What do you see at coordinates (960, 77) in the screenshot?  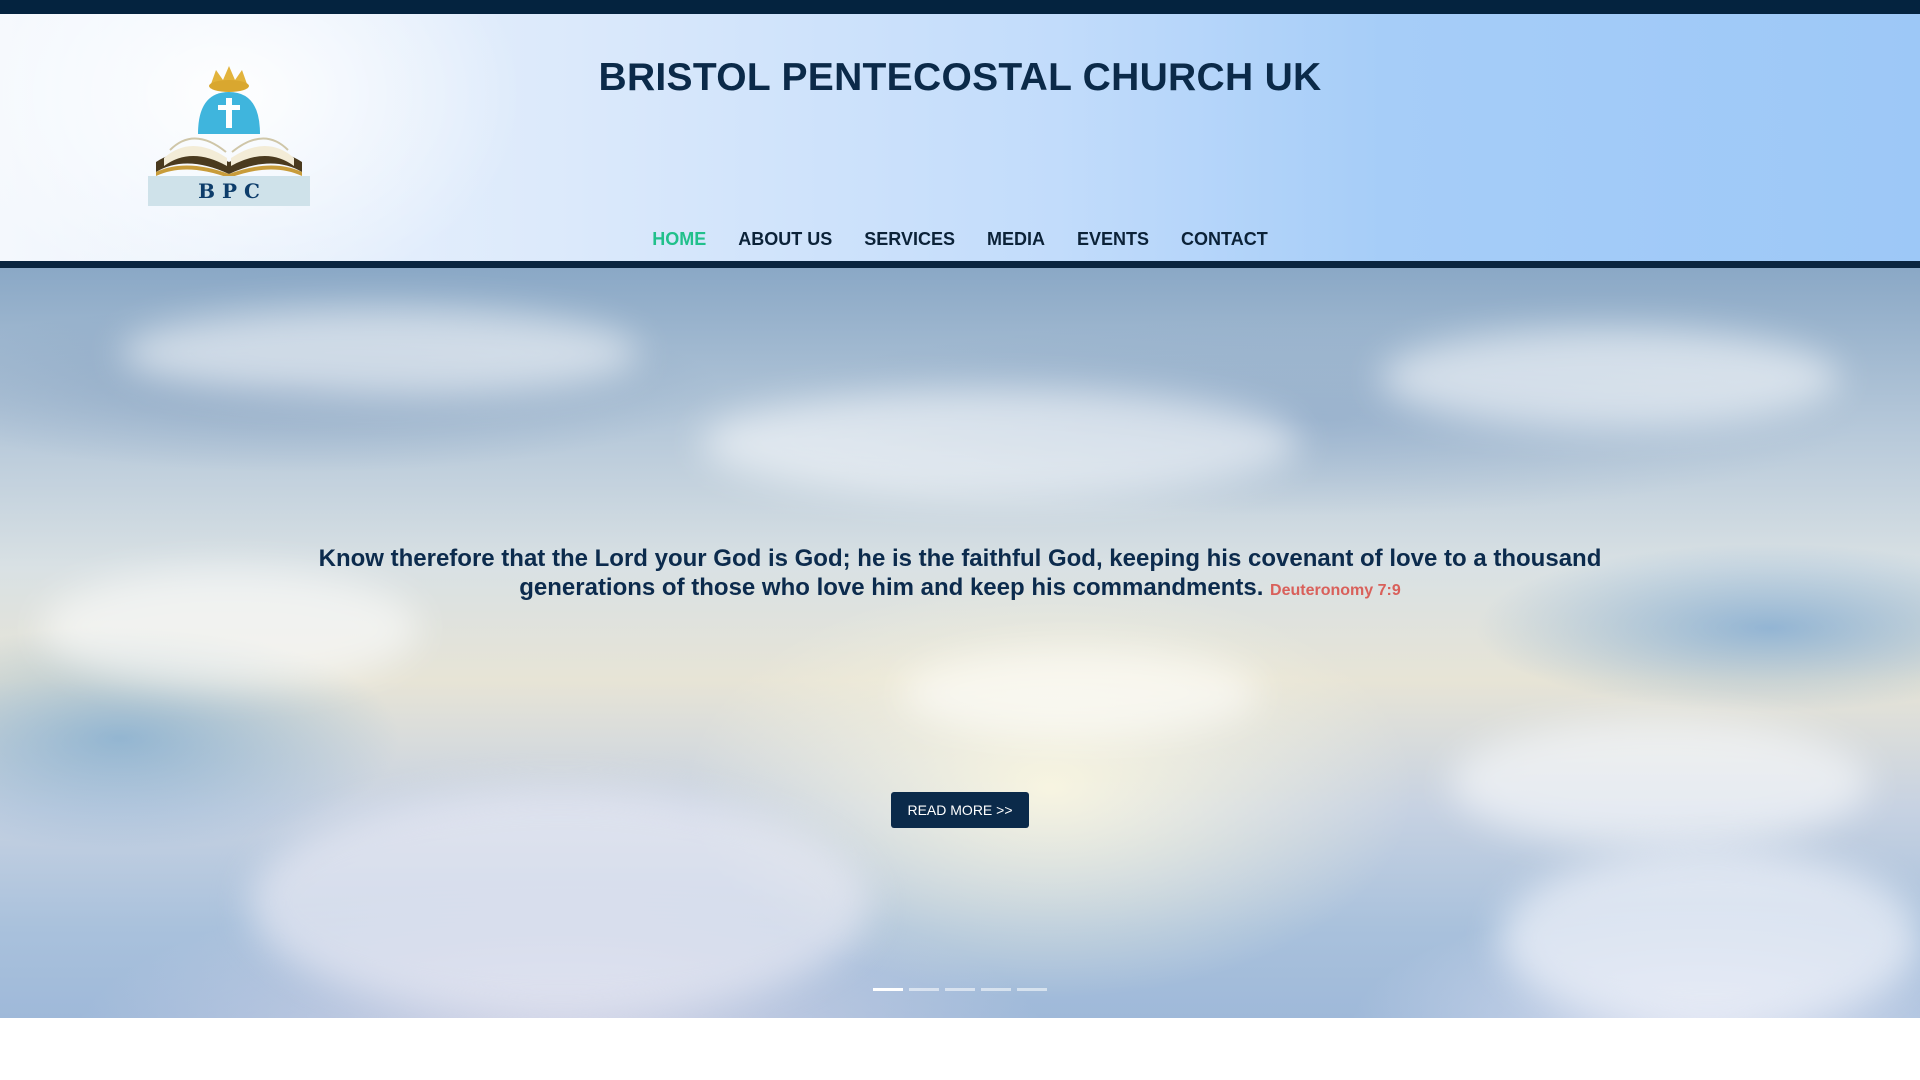 I see `site-title: BRISTOL PENTECOSTAL CHURCH UK` at bounding box center [960, 77].